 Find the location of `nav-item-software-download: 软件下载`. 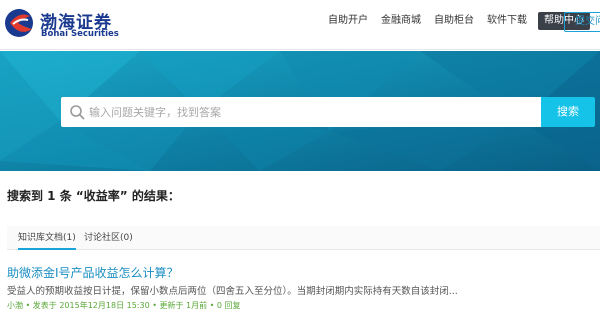

nav-item-software-download: 软件下载 is located at coordinates (507, 21).